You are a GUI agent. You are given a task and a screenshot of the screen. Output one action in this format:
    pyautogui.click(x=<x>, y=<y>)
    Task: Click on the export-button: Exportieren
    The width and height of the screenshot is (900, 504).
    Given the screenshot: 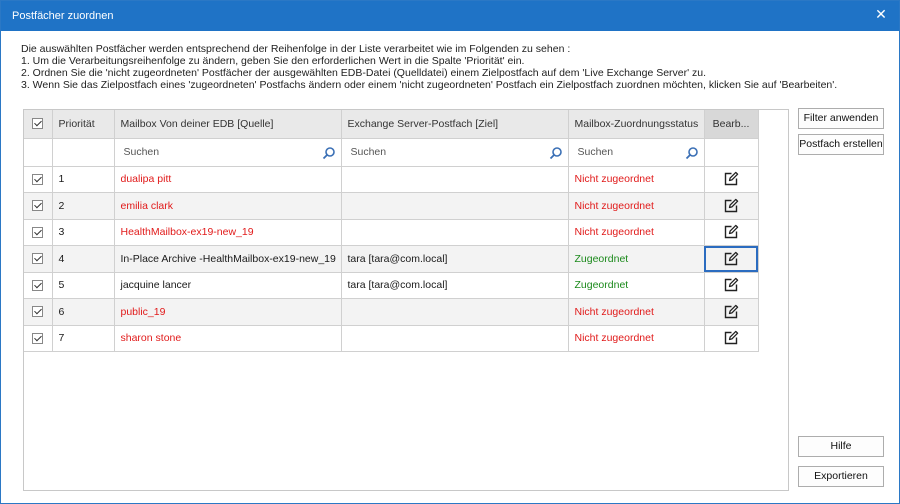 What is the action you would take?
    pyautogui.click(x=841, y=476)
    